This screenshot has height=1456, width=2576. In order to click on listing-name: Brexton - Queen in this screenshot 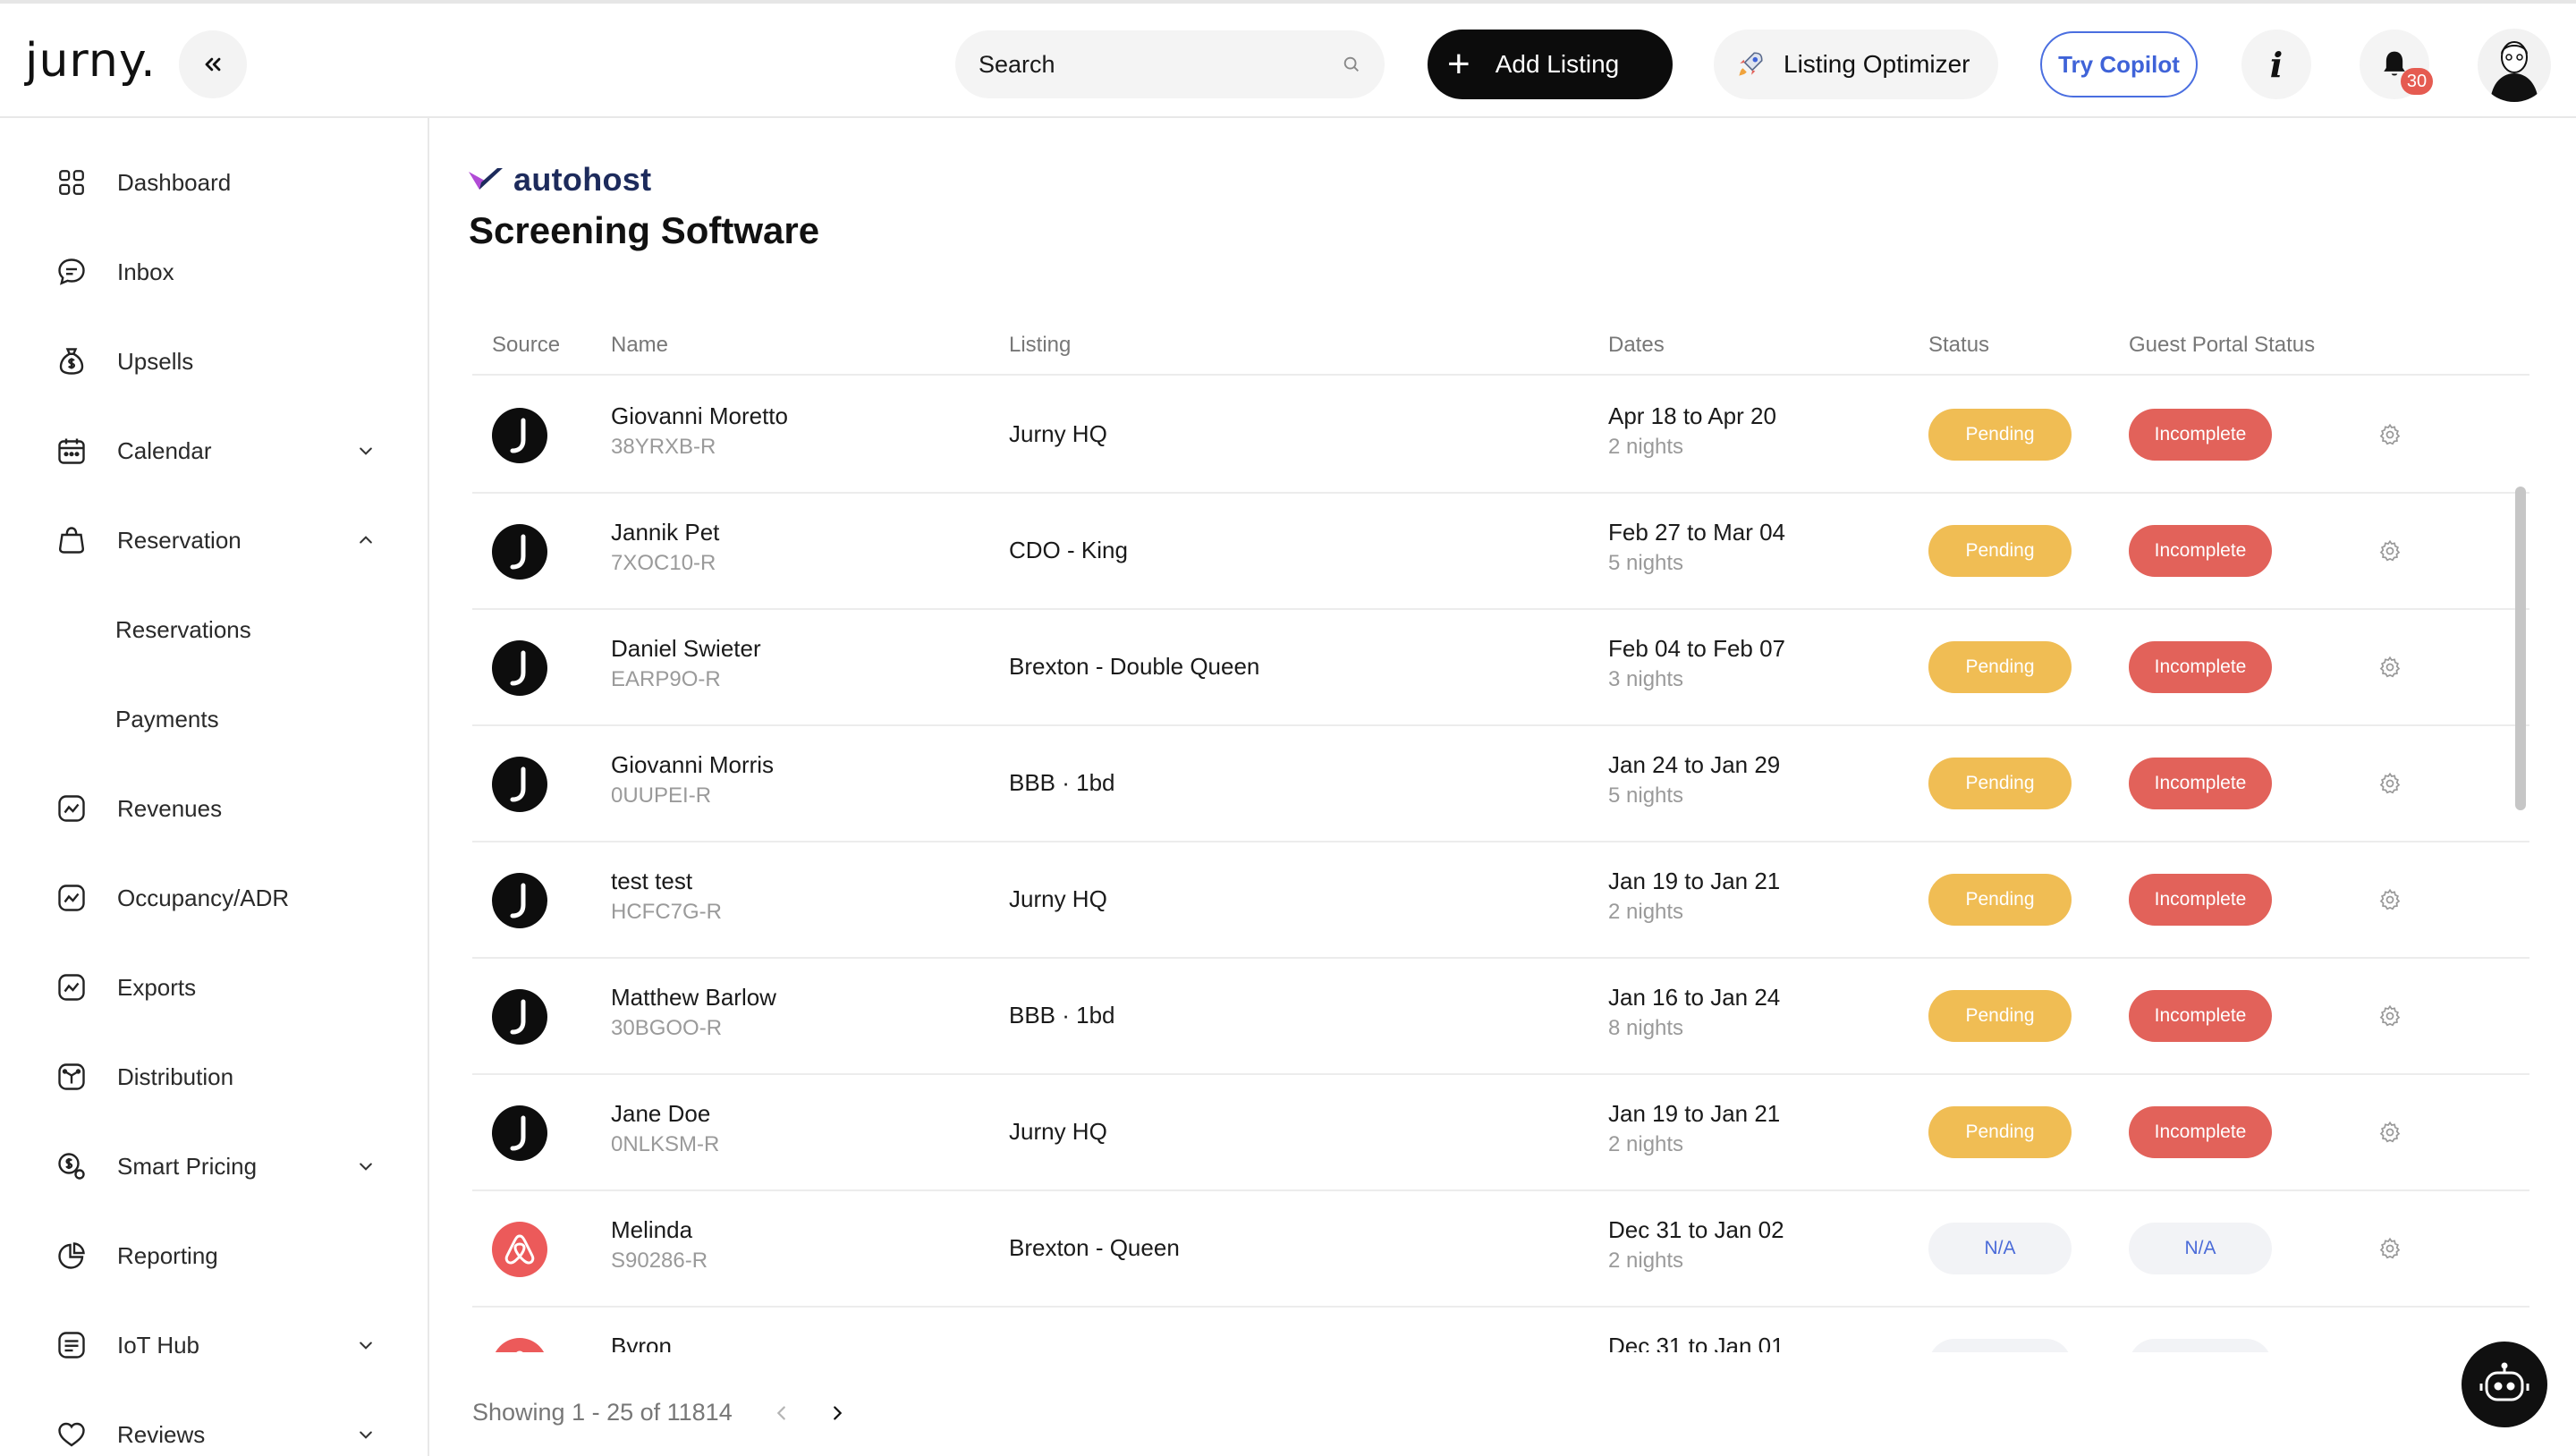, I will do `click(1094, 1247)`.